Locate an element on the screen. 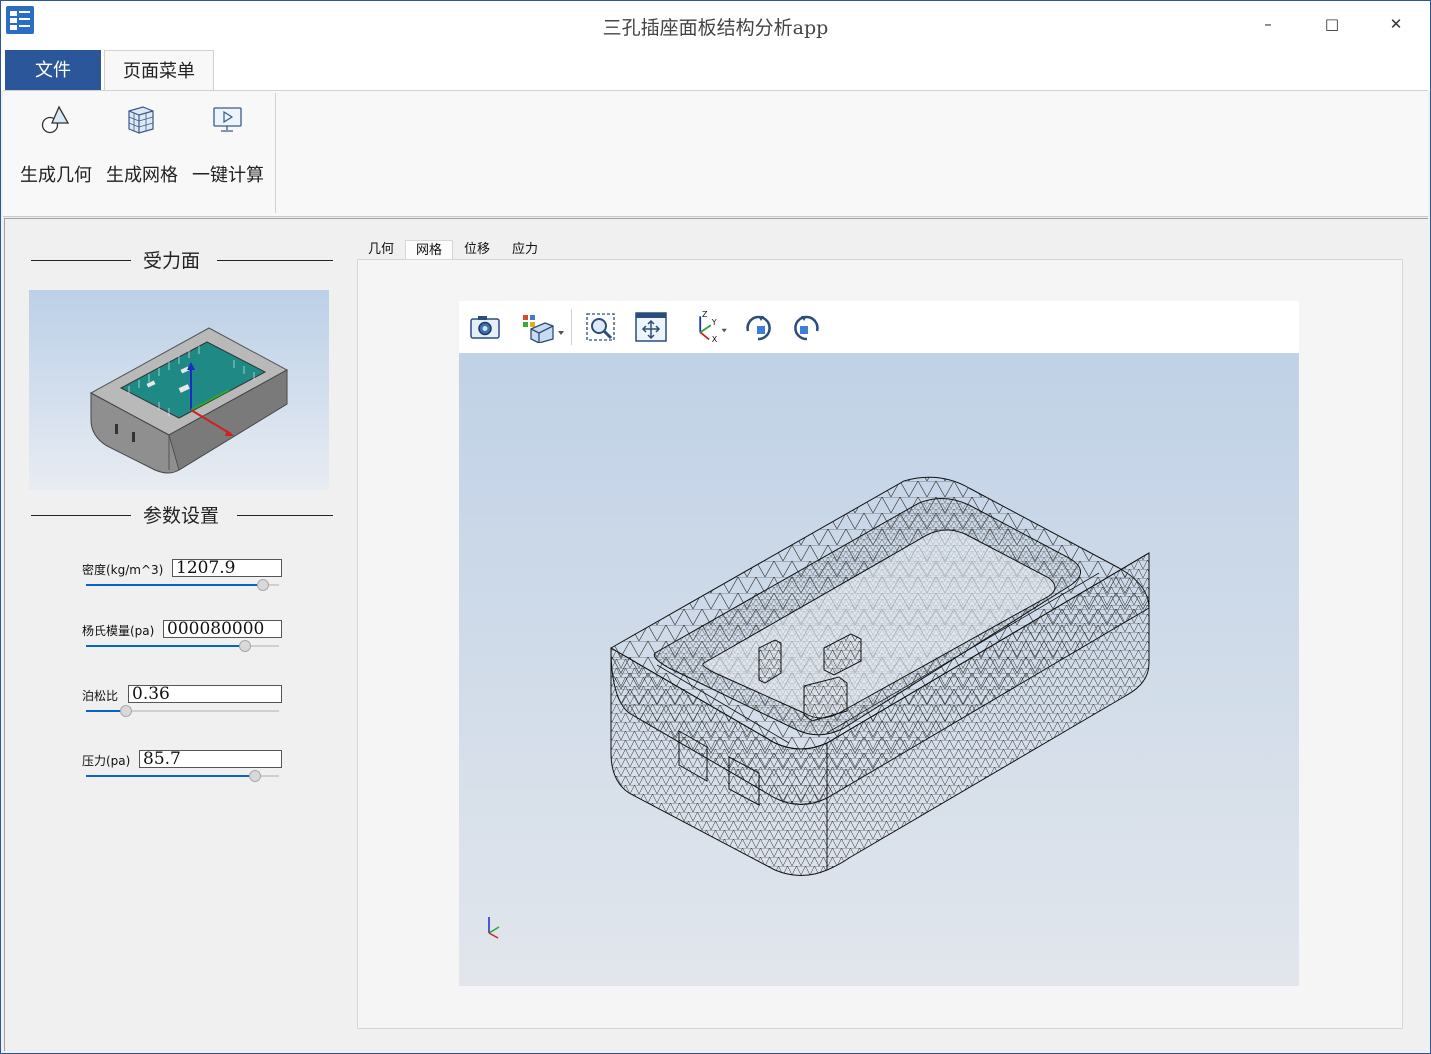 This screenshot has width=1431, height=1054. force-face-preview is located at coordinates (179, 390).